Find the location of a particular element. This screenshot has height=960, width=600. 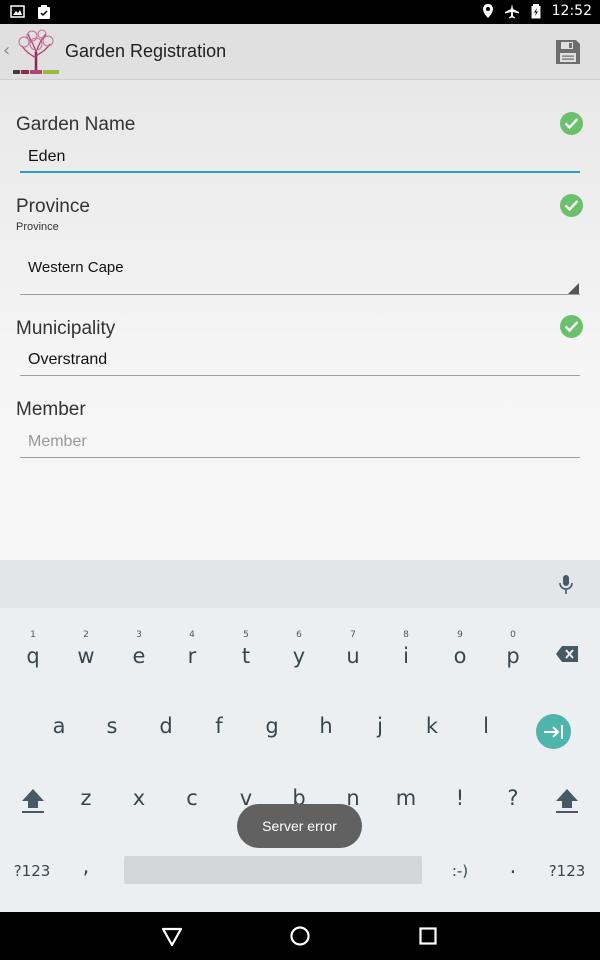

key-p: 0p is located at coordinates (513, 649).